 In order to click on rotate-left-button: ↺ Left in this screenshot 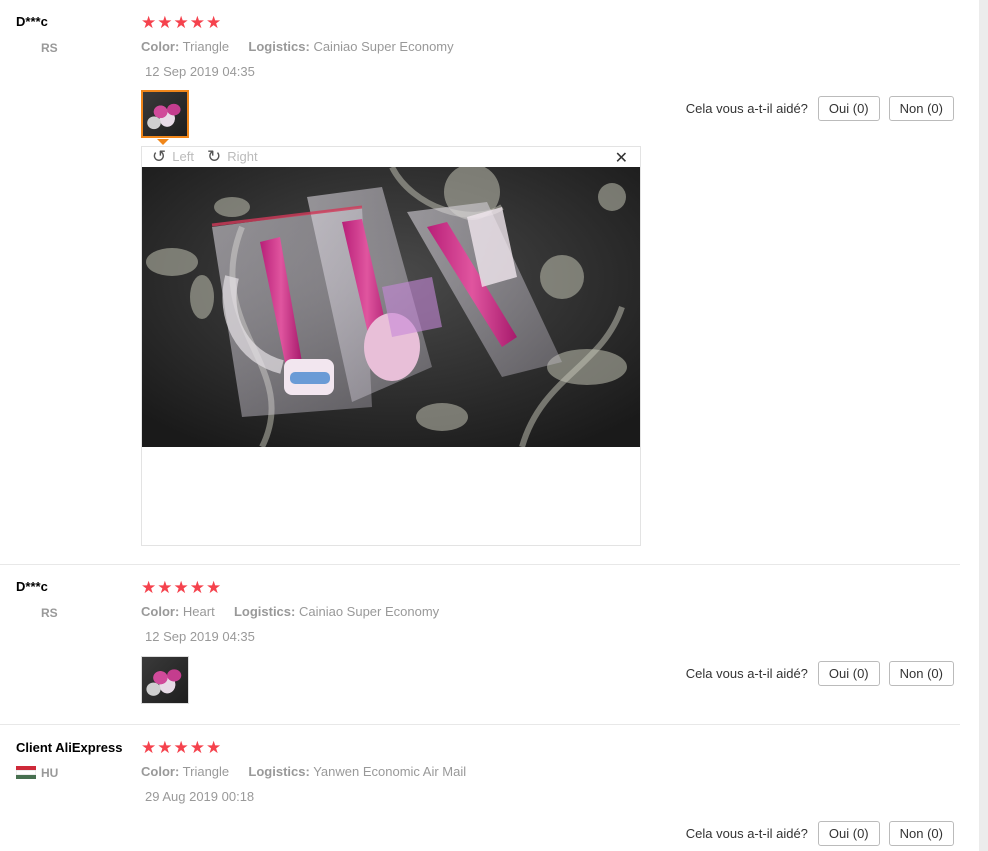, I will do `click(173, 156)`.